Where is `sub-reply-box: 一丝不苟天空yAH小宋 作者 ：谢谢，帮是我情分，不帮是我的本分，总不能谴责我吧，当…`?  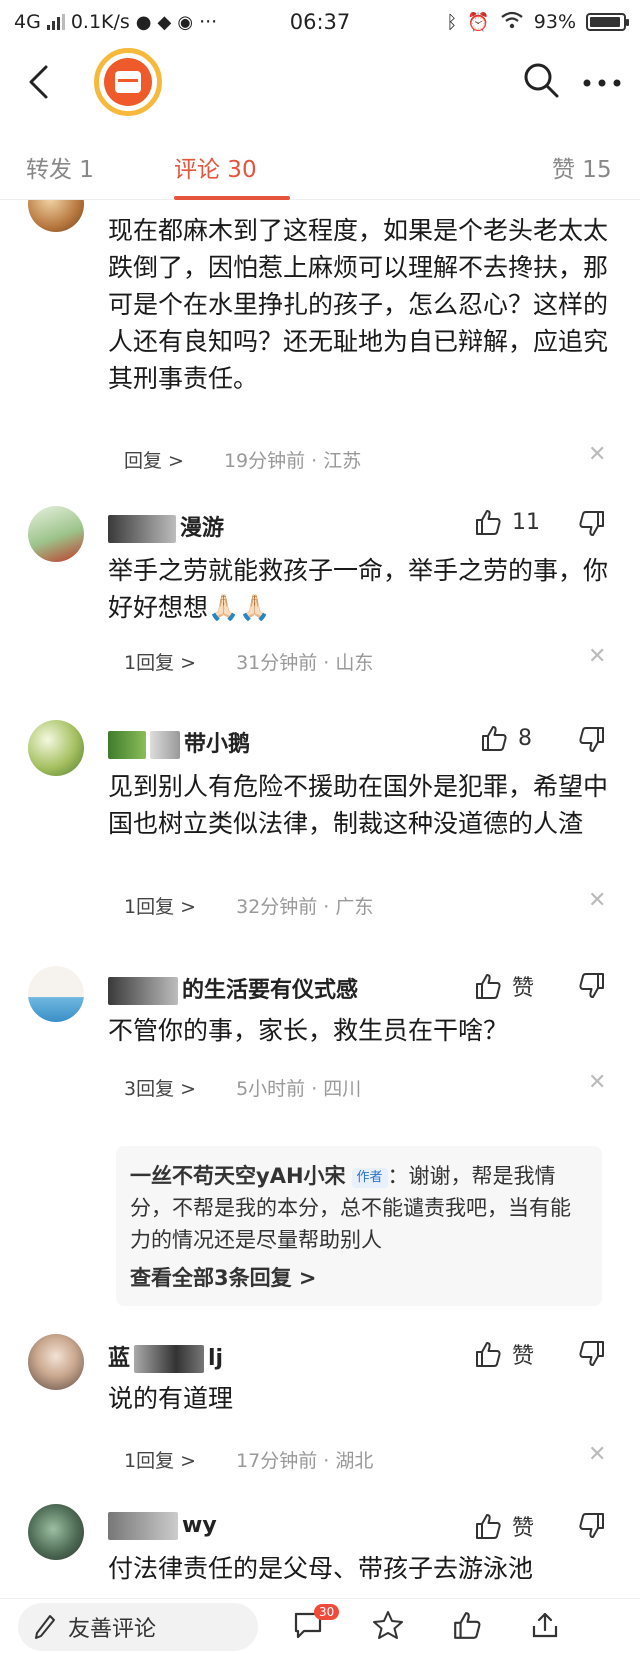 sub-reply-box: 一丝不苟天空yAH小宋 作者 ：谢谢，帮是我情分，不帮是我的本分，总不能谴责我吧，当… is located at coordinates (359, 1226).